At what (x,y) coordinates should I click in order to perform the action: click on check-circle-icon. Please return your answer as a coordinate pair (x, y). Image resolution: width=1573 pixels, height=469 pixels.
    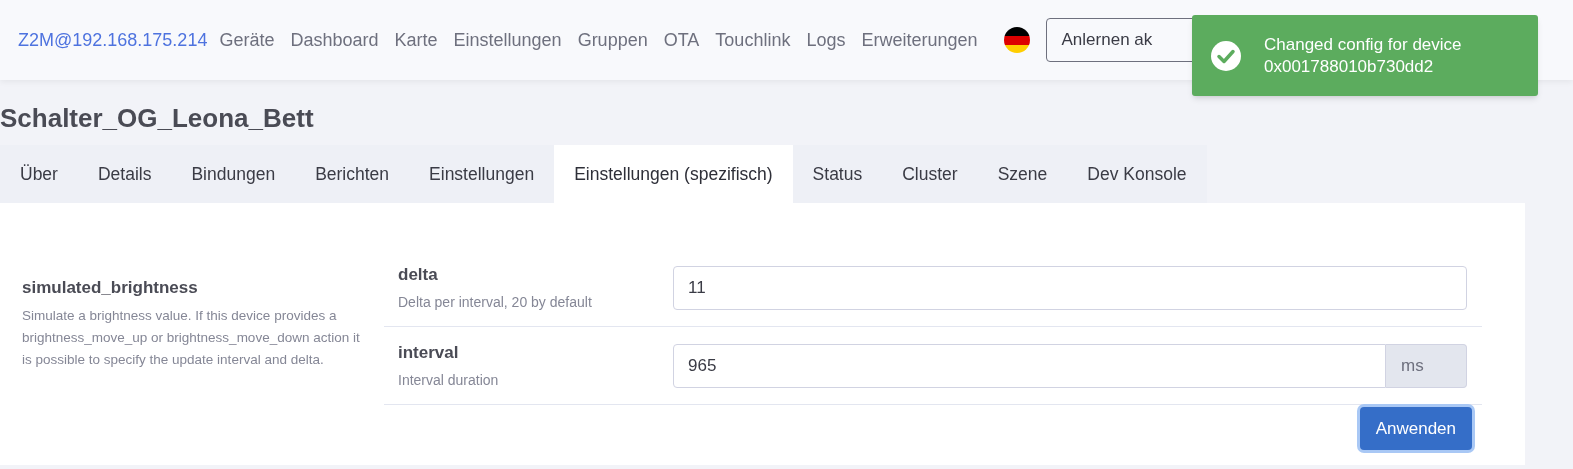
    Looking at the image, I should click on (1226, 55).